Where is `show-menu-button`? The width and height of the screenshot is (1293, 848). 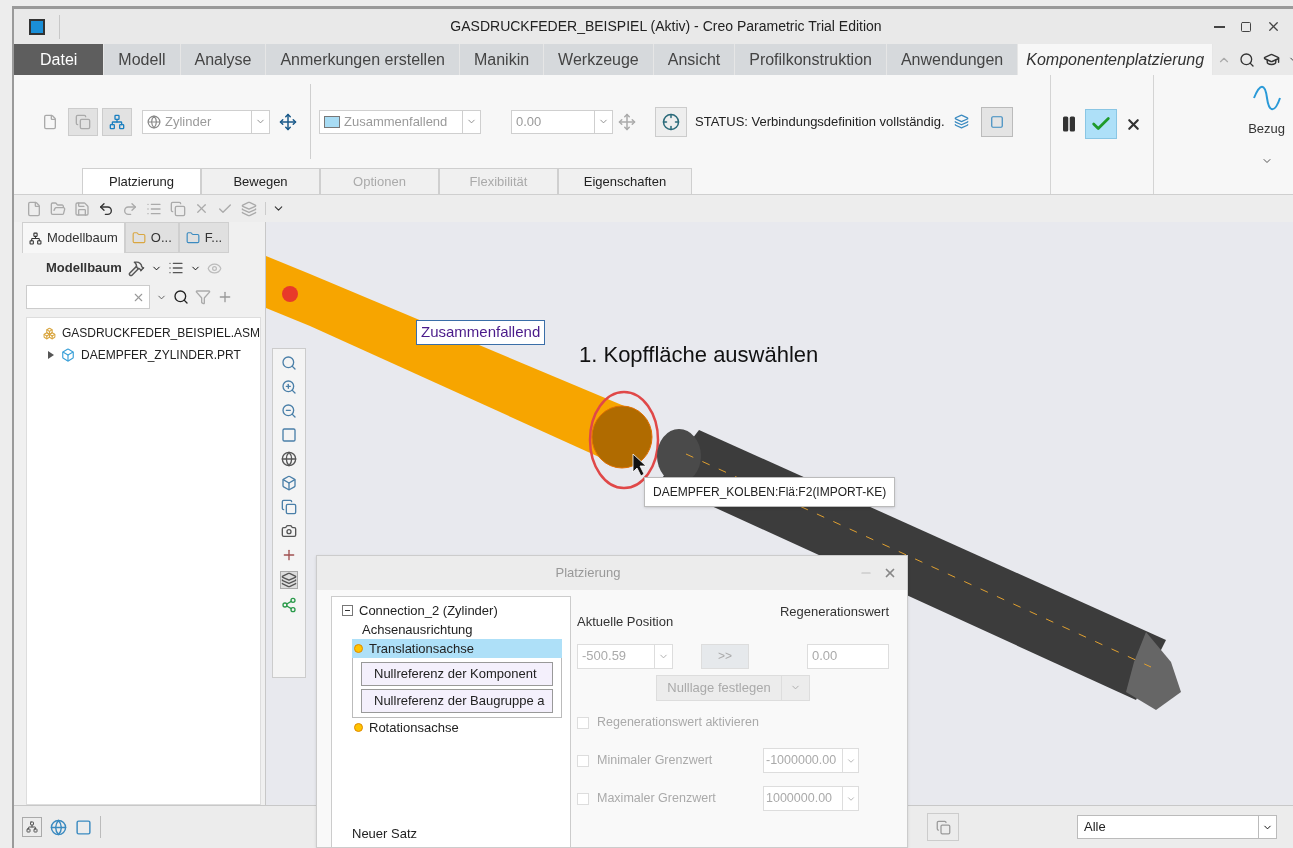 show-menu-button is located at coordinates (175, 268).